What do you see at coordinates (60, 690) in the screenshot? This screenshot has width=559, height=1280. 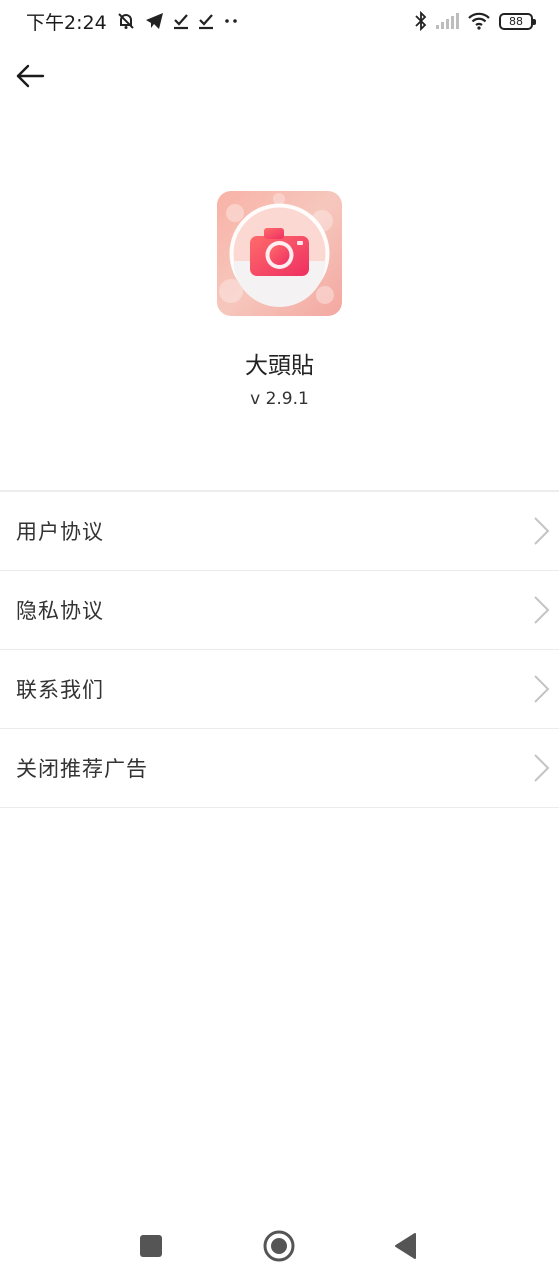 I see `menu-item-label: 联系我们` at bounding box center [60, 690].